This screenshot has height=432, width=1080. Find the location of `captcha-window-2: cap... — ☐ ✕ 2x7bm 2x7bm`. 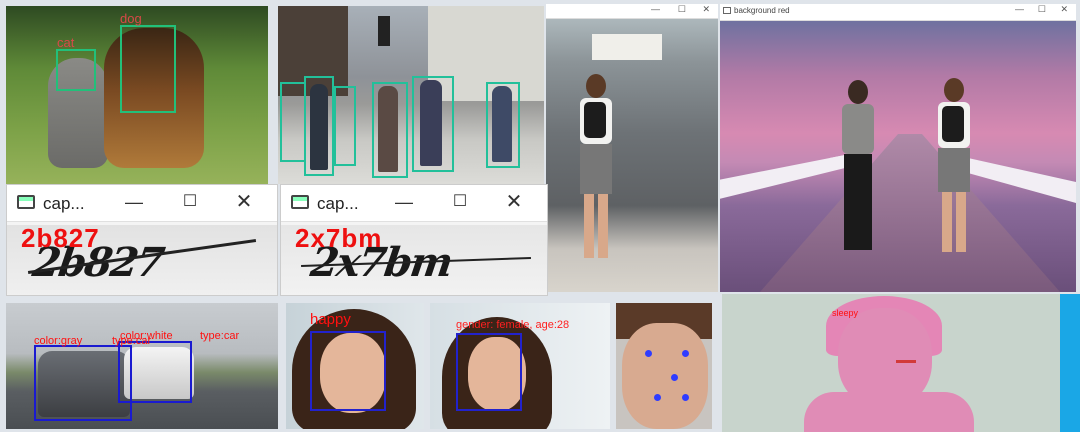

captcha-window-2: cap... — ☐ ✕ 2x7bm 2x7bm is located at coordinates (414, 240).